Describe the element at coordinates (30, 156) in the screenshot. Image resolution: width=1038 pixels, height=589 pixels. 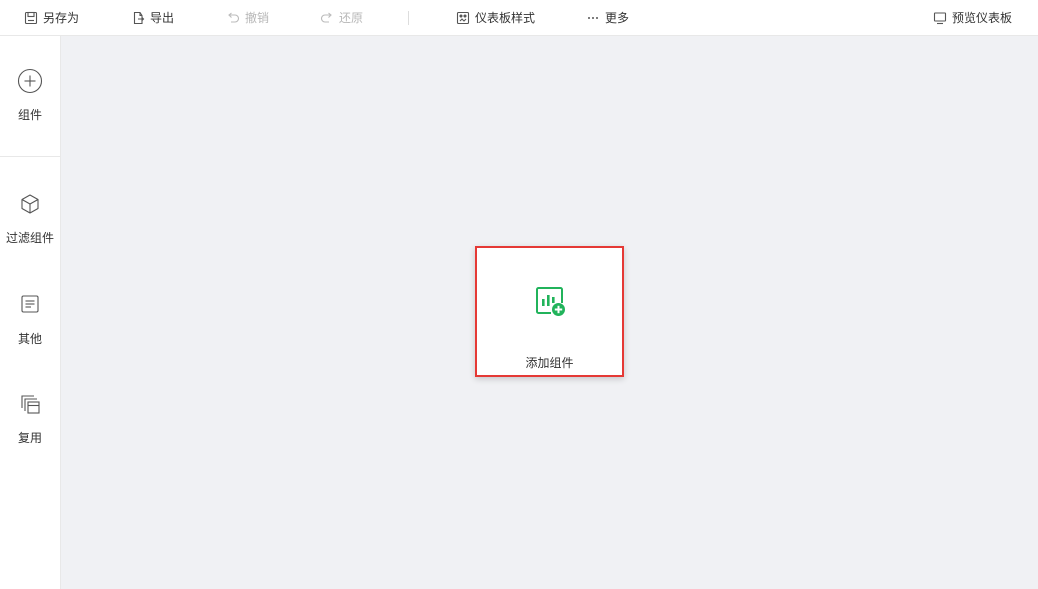
I see `sidebar-divider` at that location.